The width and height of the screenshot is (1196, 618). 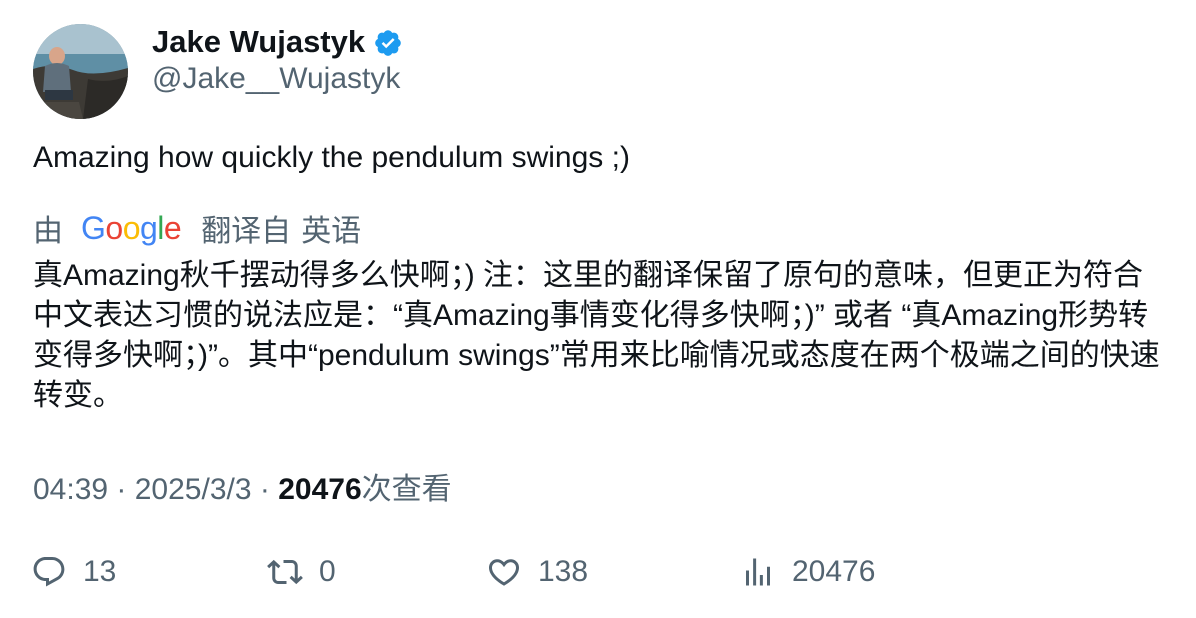 What do you see at coordinates (258, 42) in the screenshot?
I see `author-display-name: Jake Wujastyk` at bounding box center [258, 42].